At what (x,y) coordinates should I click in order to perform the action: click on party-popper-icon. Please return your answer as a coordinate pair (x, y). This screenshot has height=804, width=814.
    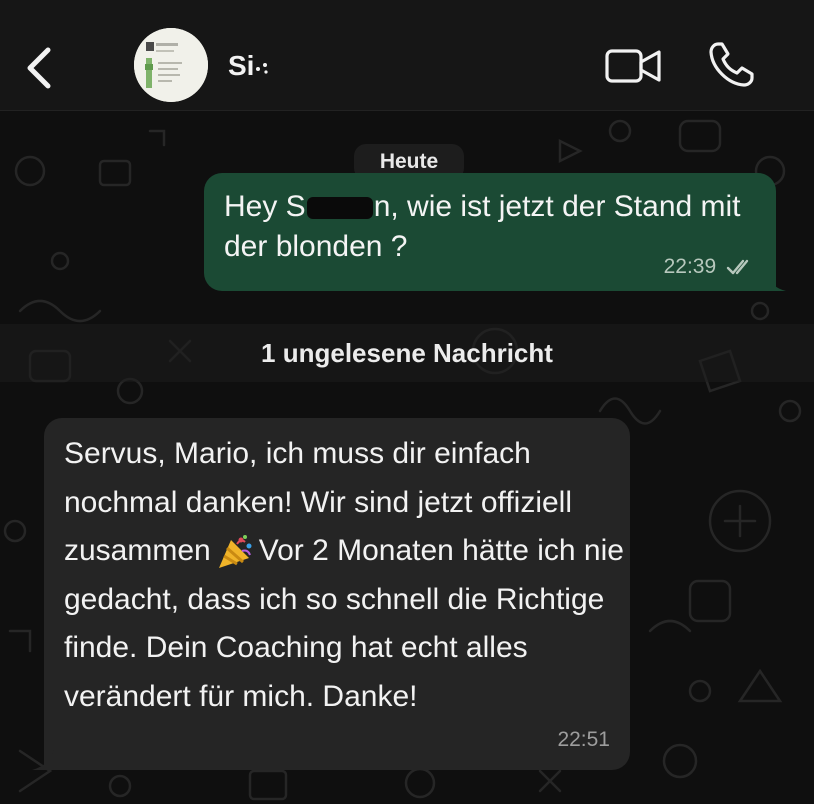
    Looking at the image, I should click on (235, 552).